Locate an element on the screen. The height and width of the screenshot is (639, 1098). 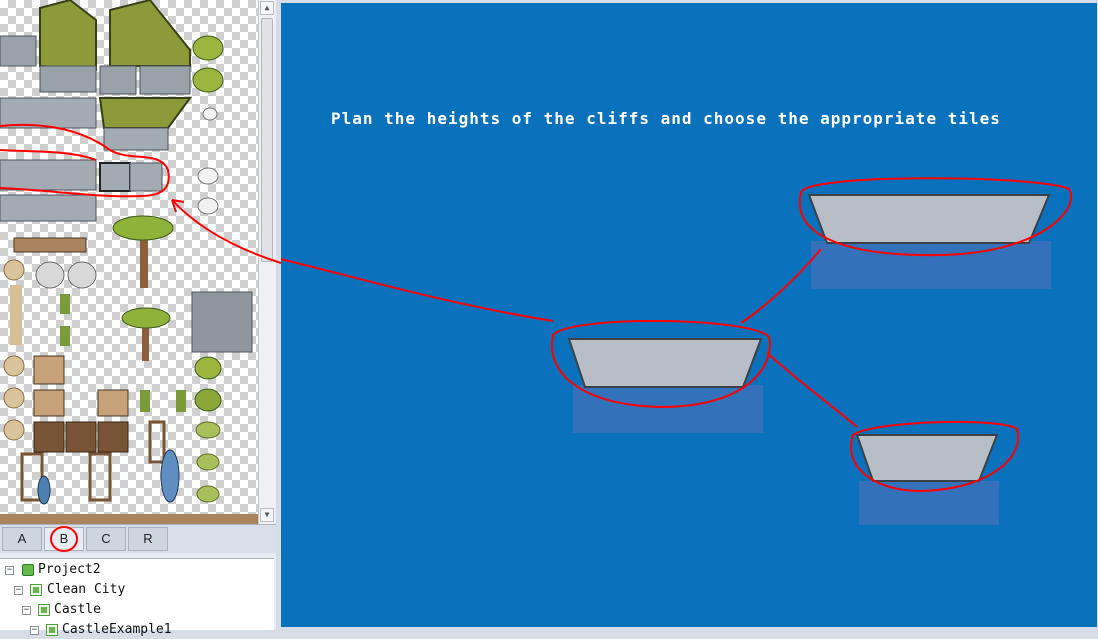
table-tile is located at coordinates (129, 519).